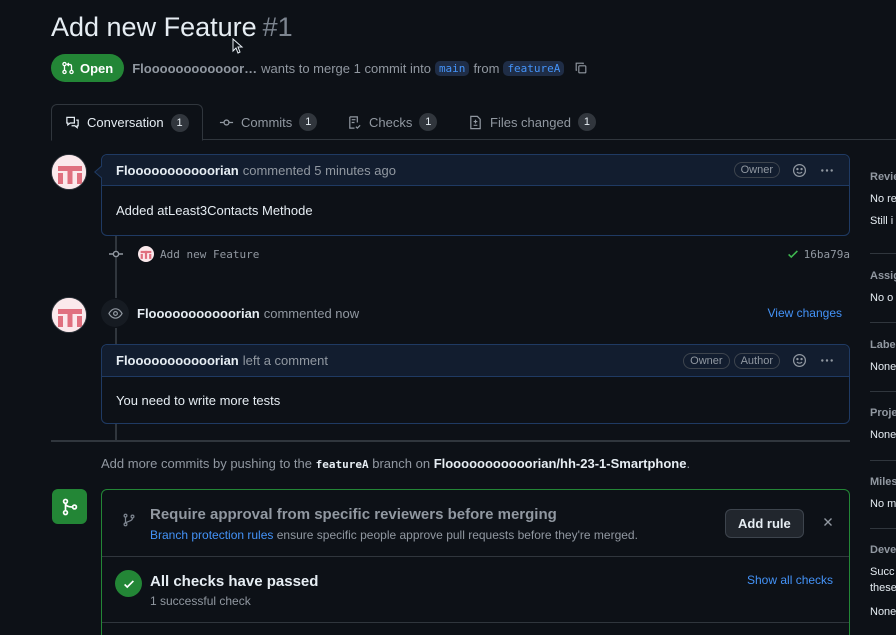 Image resolution: width=896 pixels, height=635 pixels. I want to click on pr-title-text: Add new Feature, so click(154, 27).